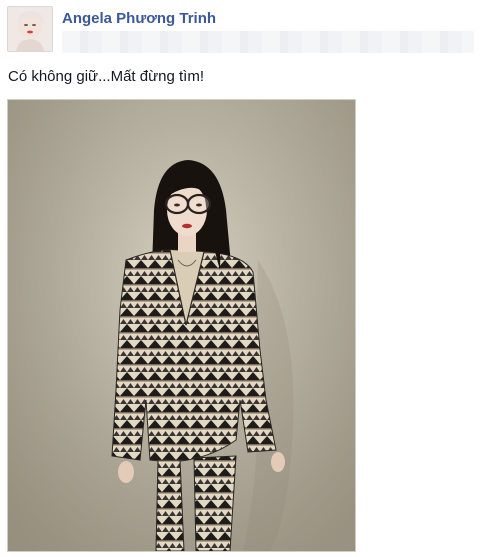 The width and height of the screenshot is (500, 557). I want to click on author-name-link: Angela Phương Trinh, so click(139, 18).